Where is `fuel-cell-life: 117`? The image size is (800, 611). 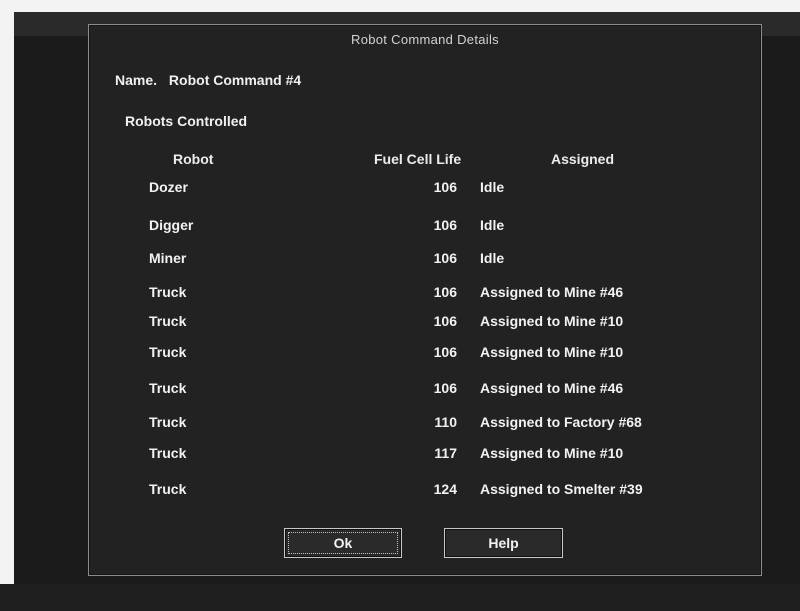
fuel-cell-life: 117 is located at coordinates (445, 453).